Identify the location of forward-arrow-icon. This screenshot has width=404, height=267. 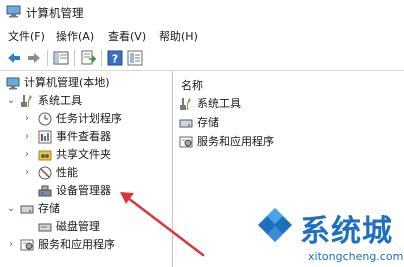
(34, 58).